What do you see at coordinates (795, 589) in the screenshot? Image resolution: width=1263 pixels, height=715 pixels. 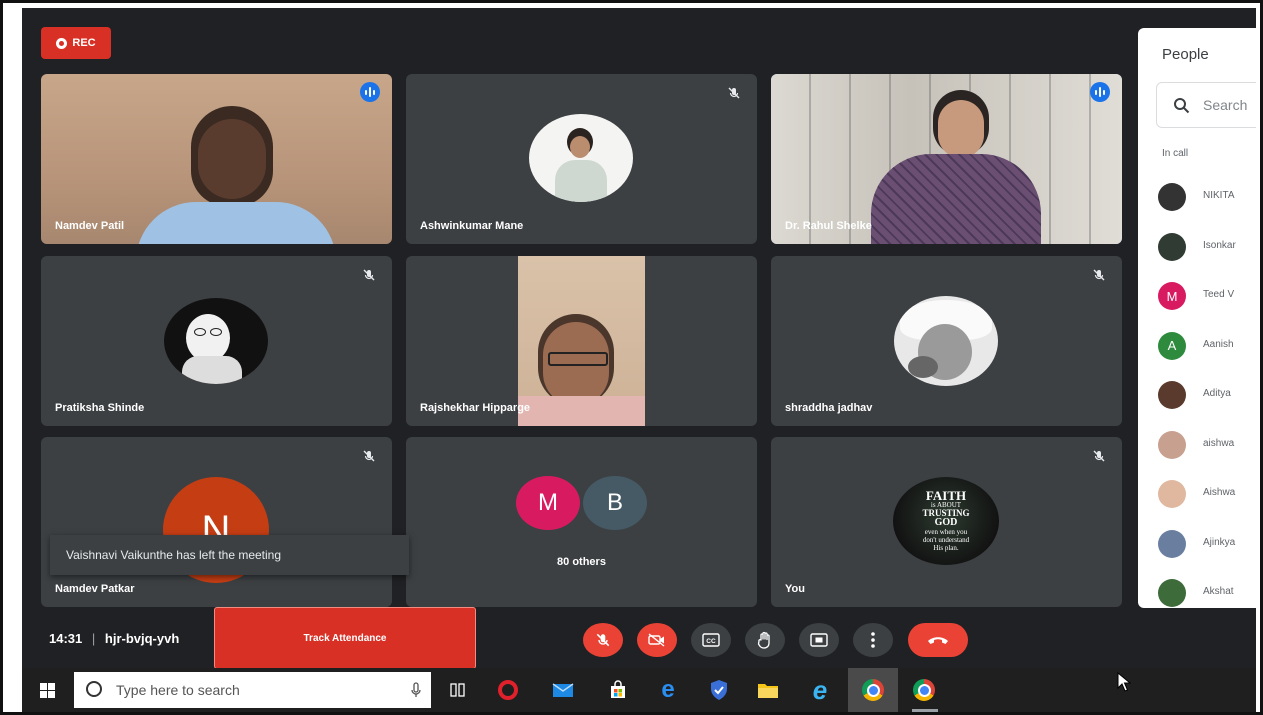 I see `participant-name: You` at bounding box center [795, 589].